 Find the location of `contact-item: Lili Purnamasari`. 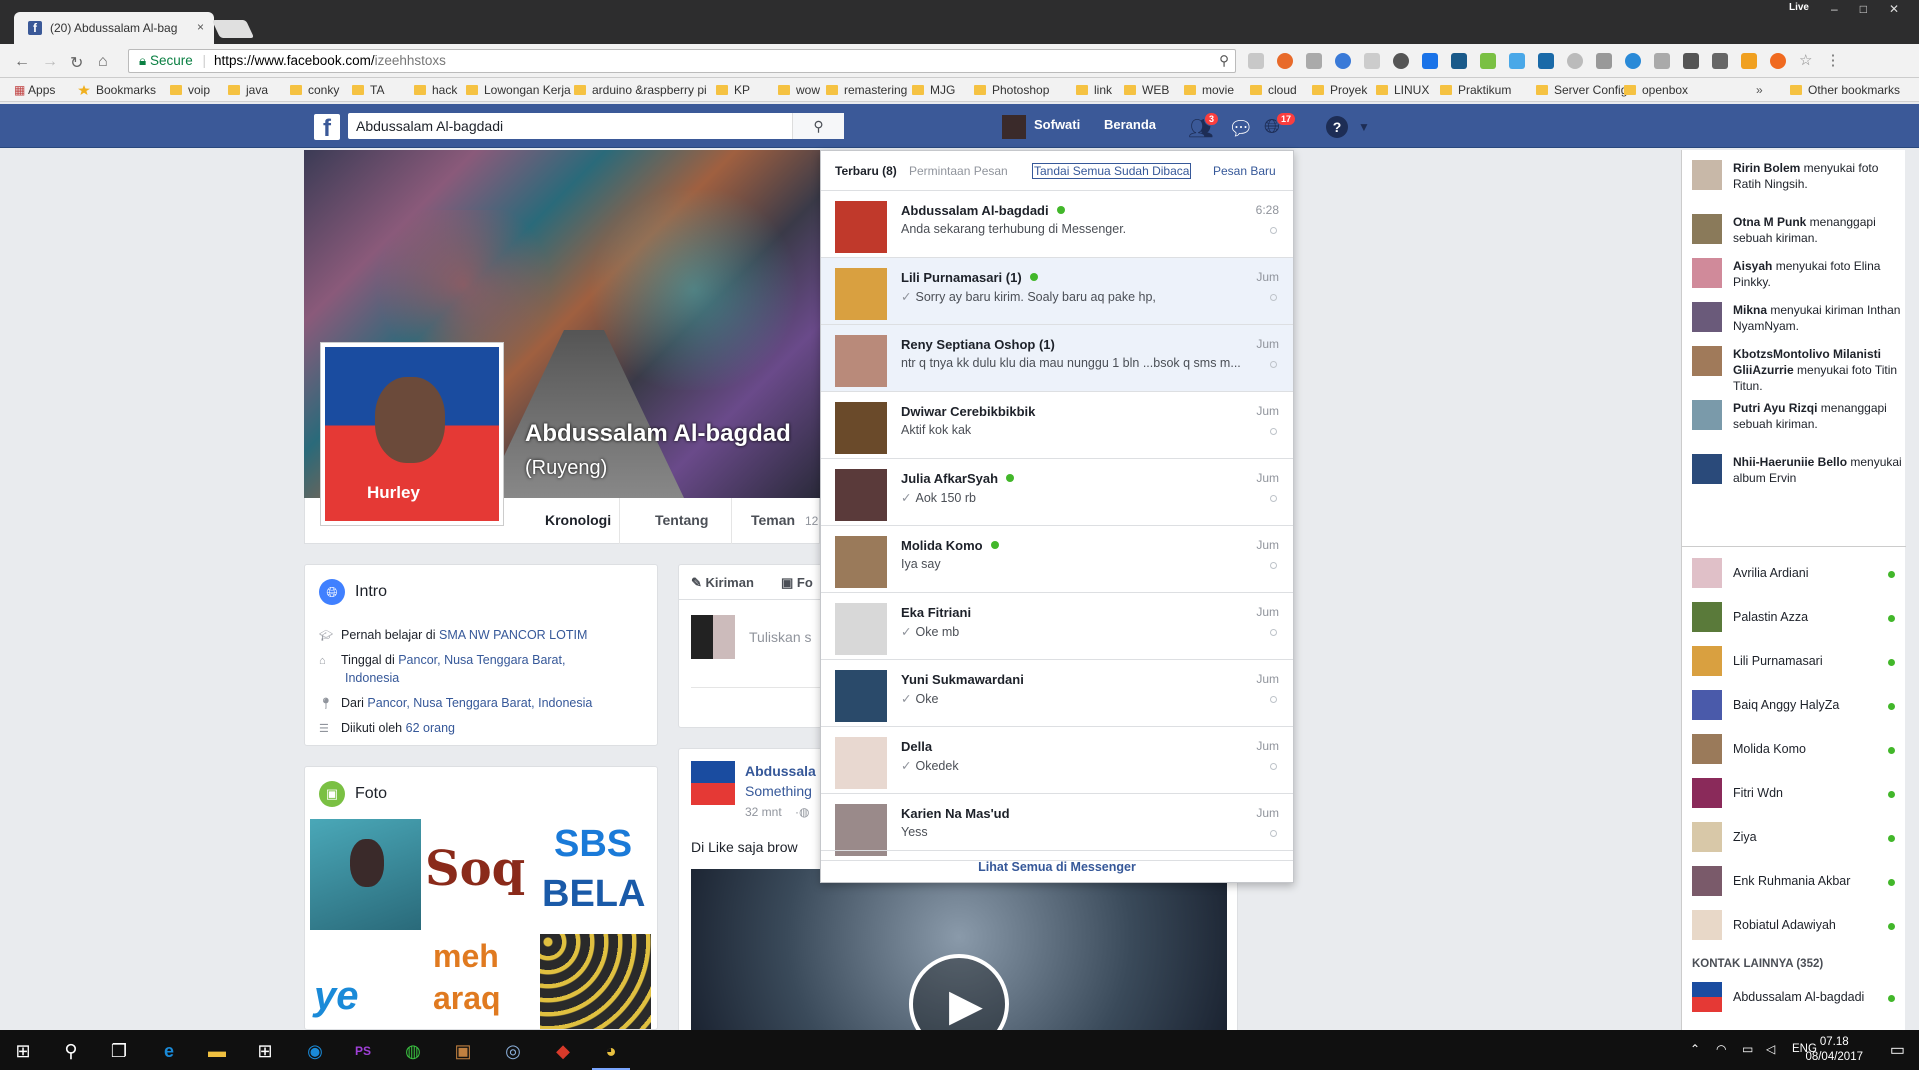

contact-item: Lili Purnamasari is located at coordinates (1794, 662).